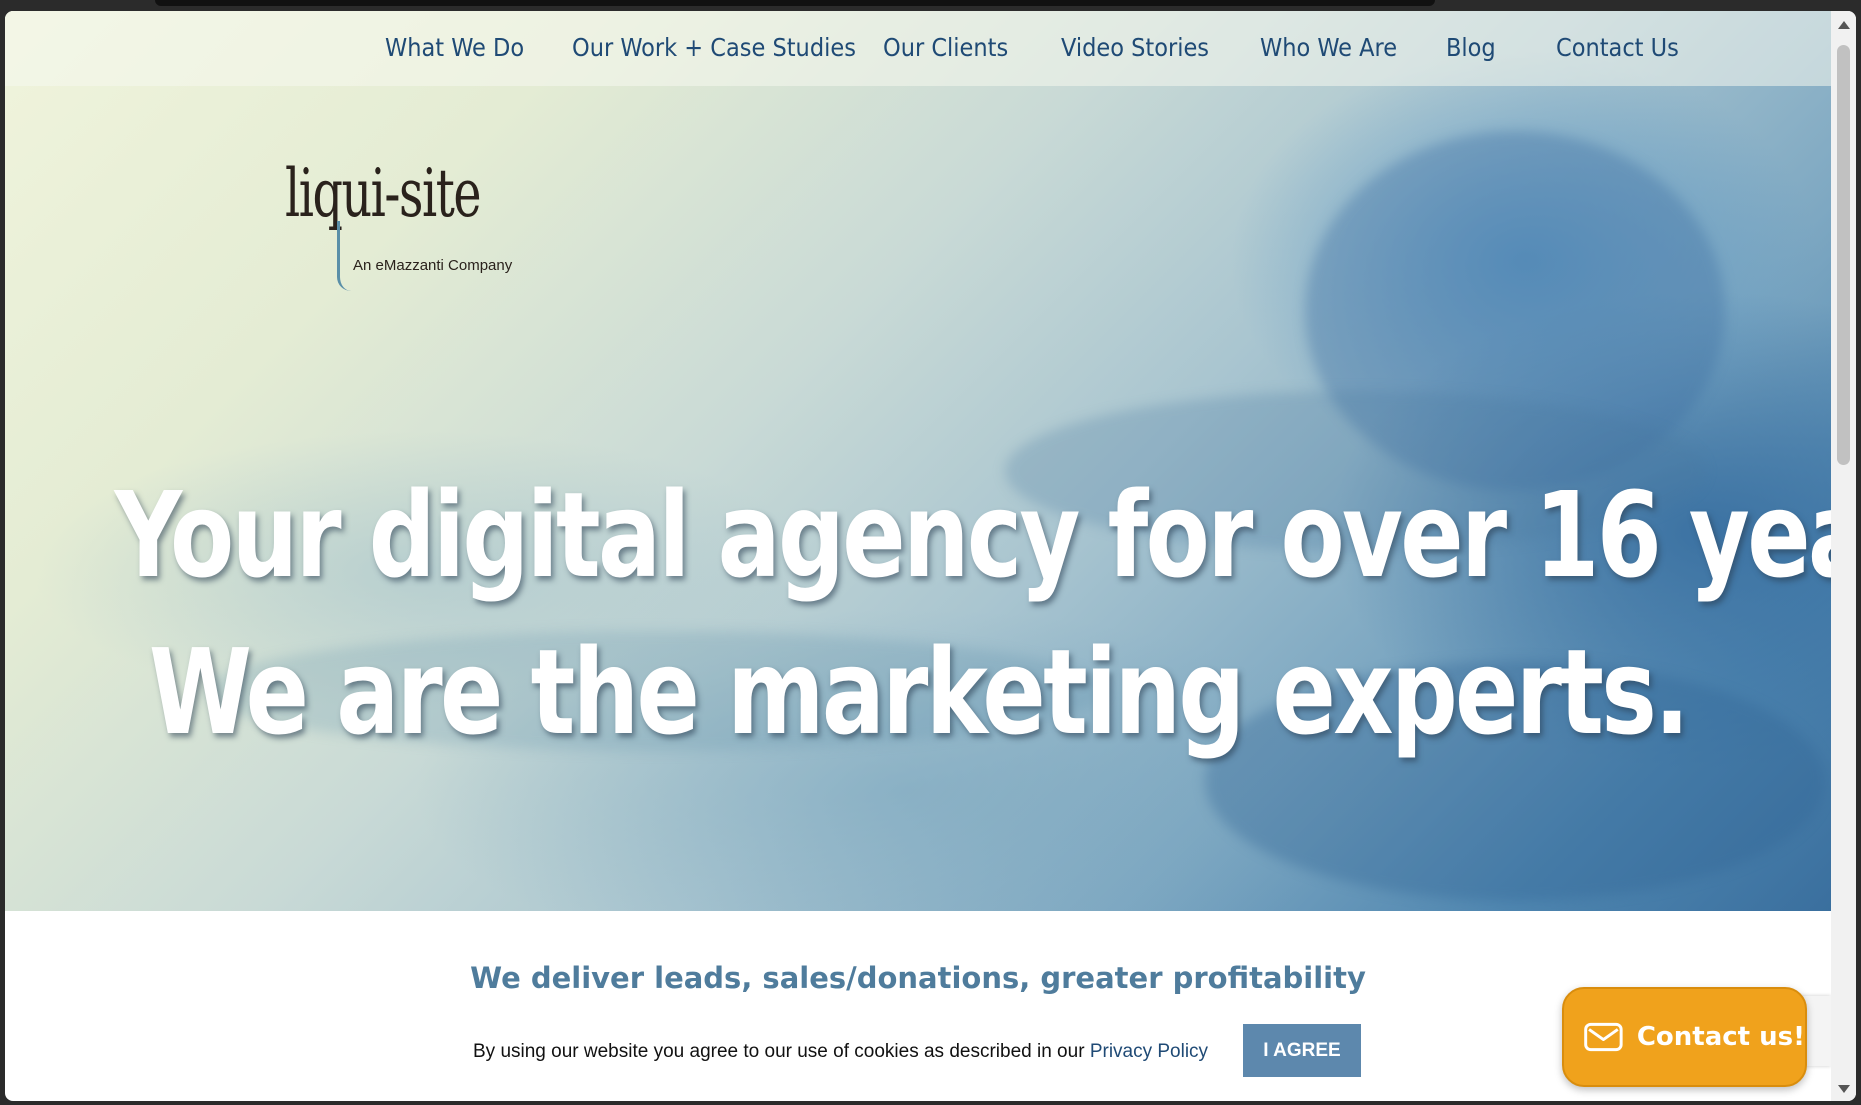 This screenshot has height=1105, width=1861. Describe the element at coordinates (1617, 47) in the screenshot. I see `nav-item-contact-us: Contact Us` at that location.